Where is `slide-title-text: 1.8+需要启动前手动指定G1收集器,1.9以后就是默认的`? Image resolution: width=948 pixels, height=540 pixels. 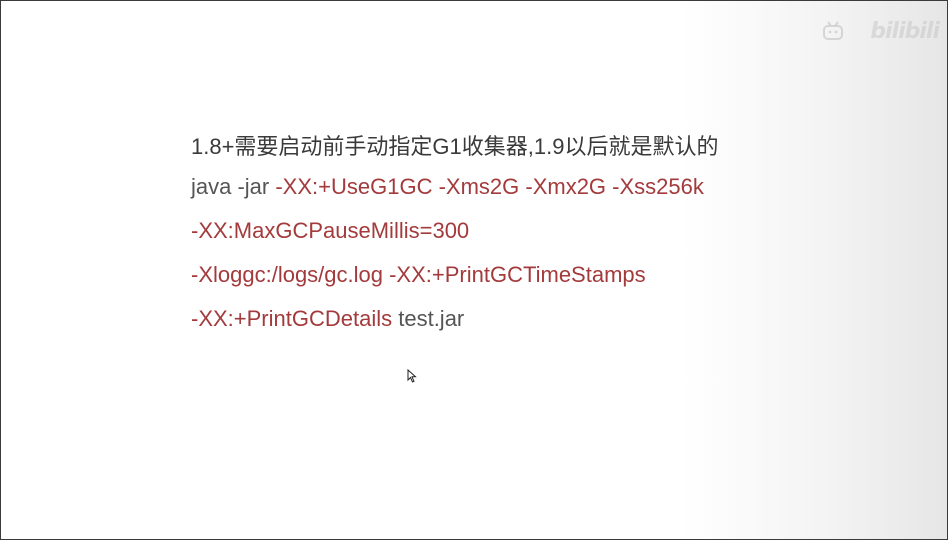 slide-title-text: 1.8+需要启动前手动指定G1收集器,1.9以后就是默认的 is located at coordinates (455, 146).